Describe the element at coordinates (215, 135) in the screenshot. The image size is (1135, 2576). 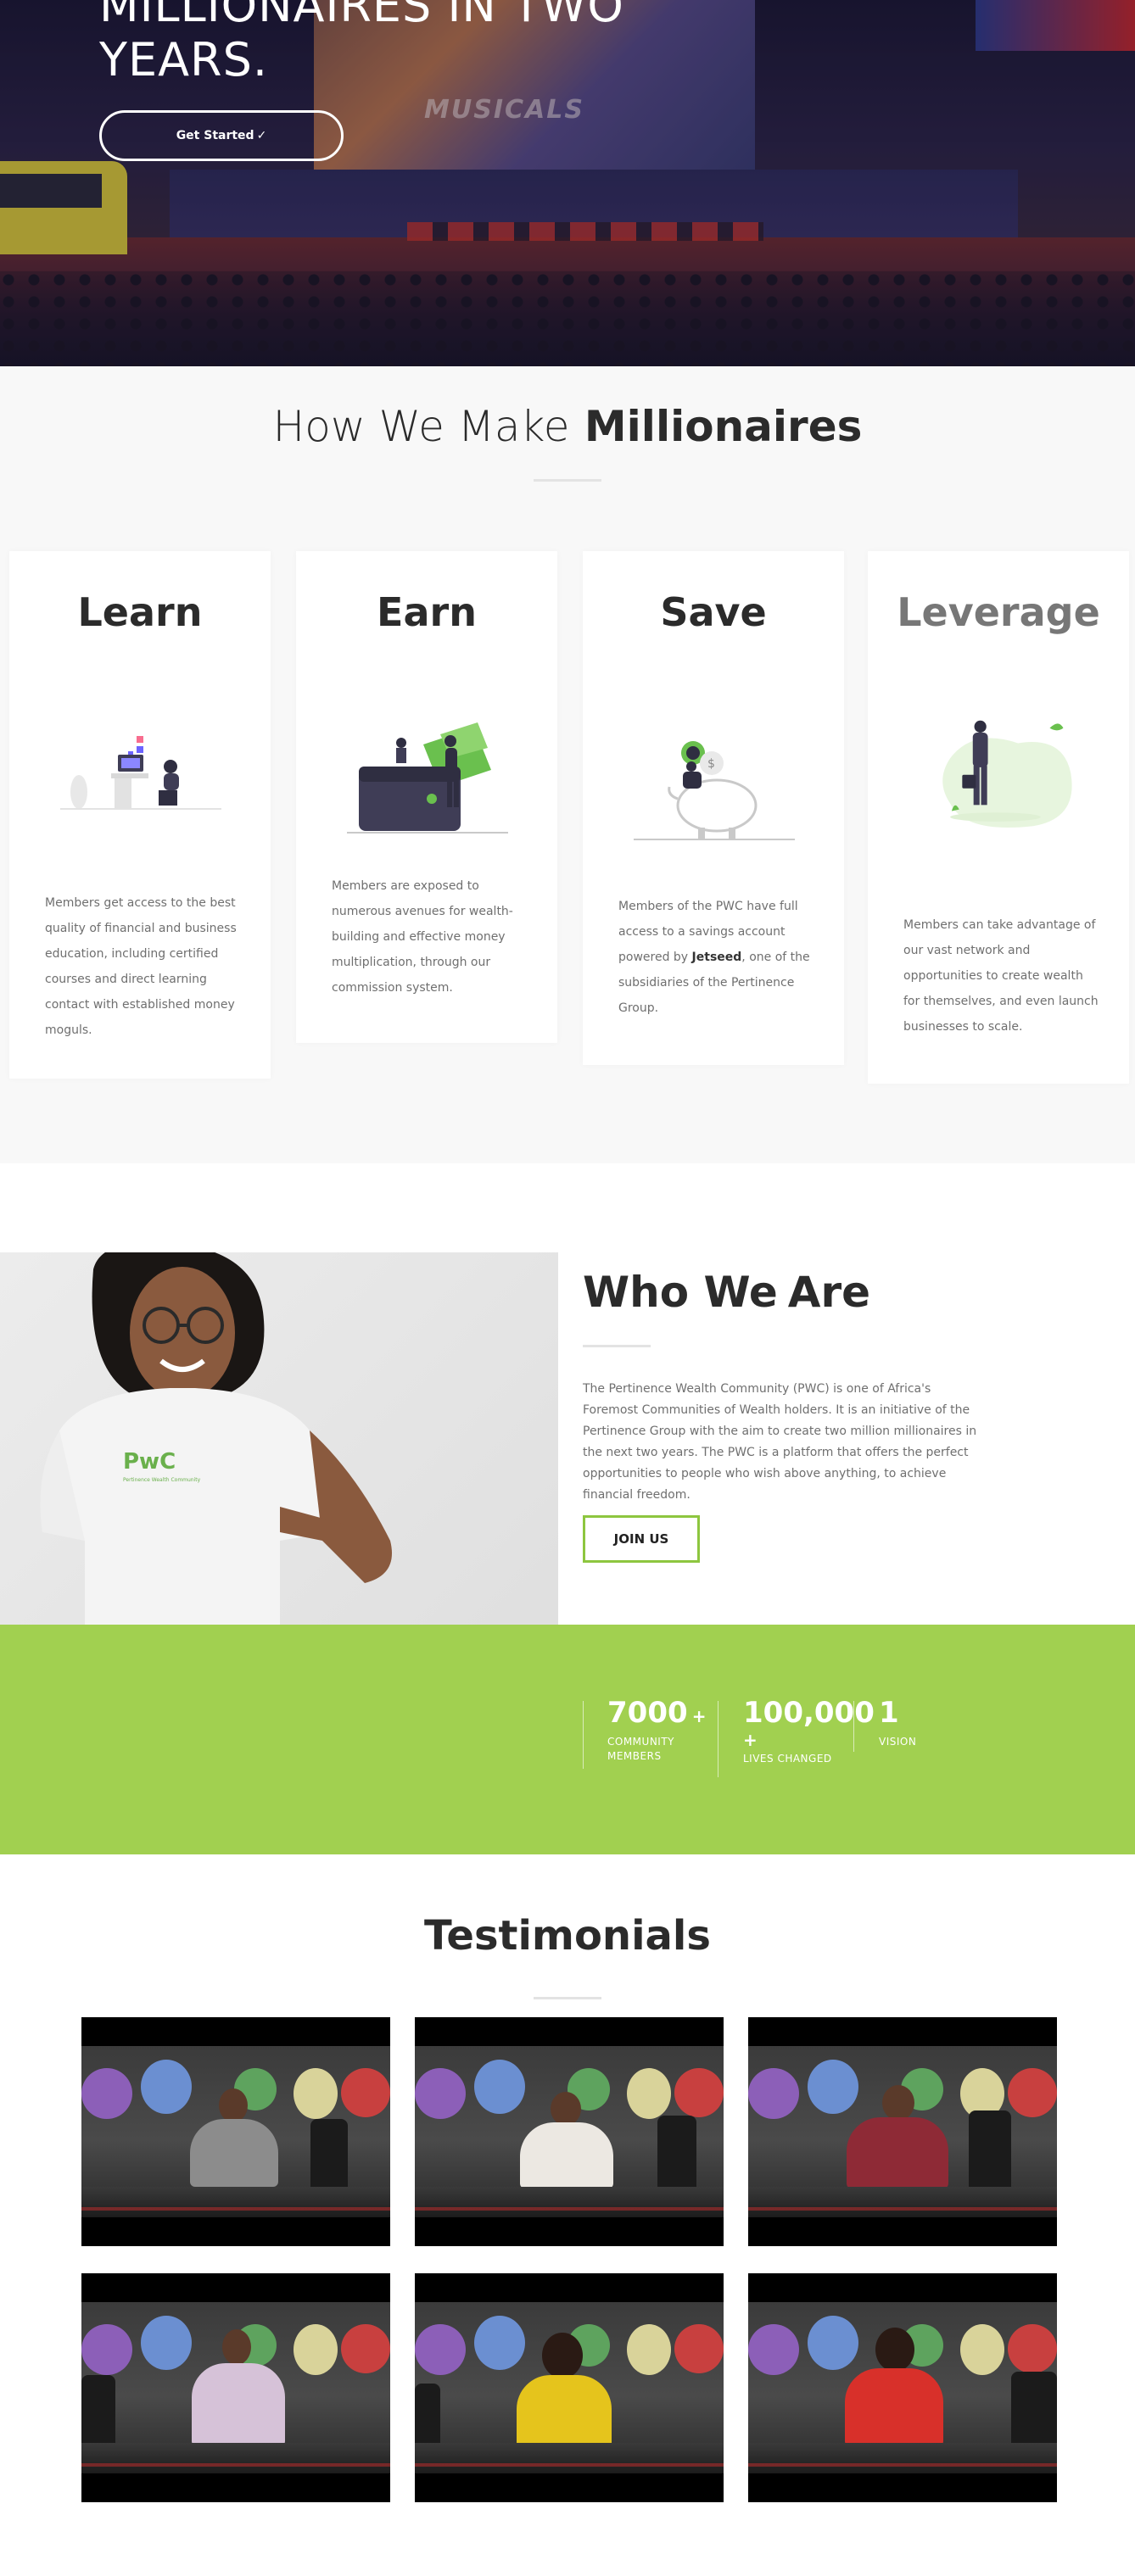
I see `get-started-label: Get Started` at that location.